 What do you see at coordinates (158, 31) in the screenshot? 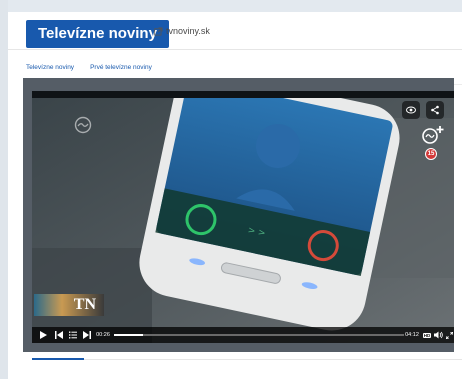
I see `external-link-icon` at bounding box center [158, 31].